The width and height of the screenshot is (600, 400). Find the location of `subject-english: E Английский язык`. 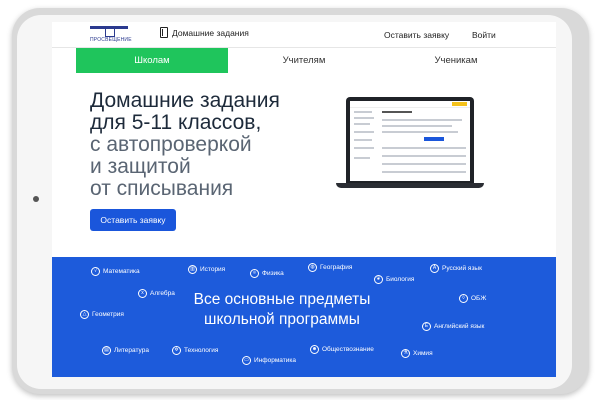

subject-english: E Английский язык is located at coordinates (453, 326).